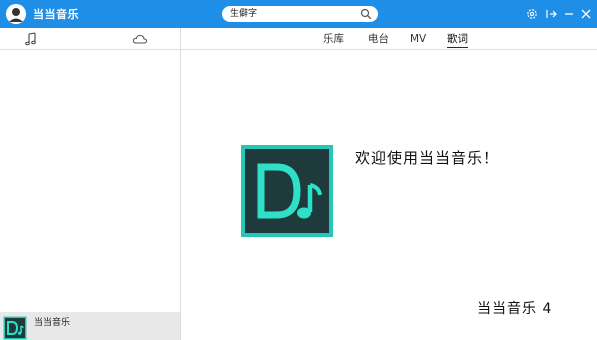 The height and width of the screenshot is (340, 597). What do you see at coordinates (366, 14) in the screenshot?
I see `search-icon` at bounding box center [366, 14].